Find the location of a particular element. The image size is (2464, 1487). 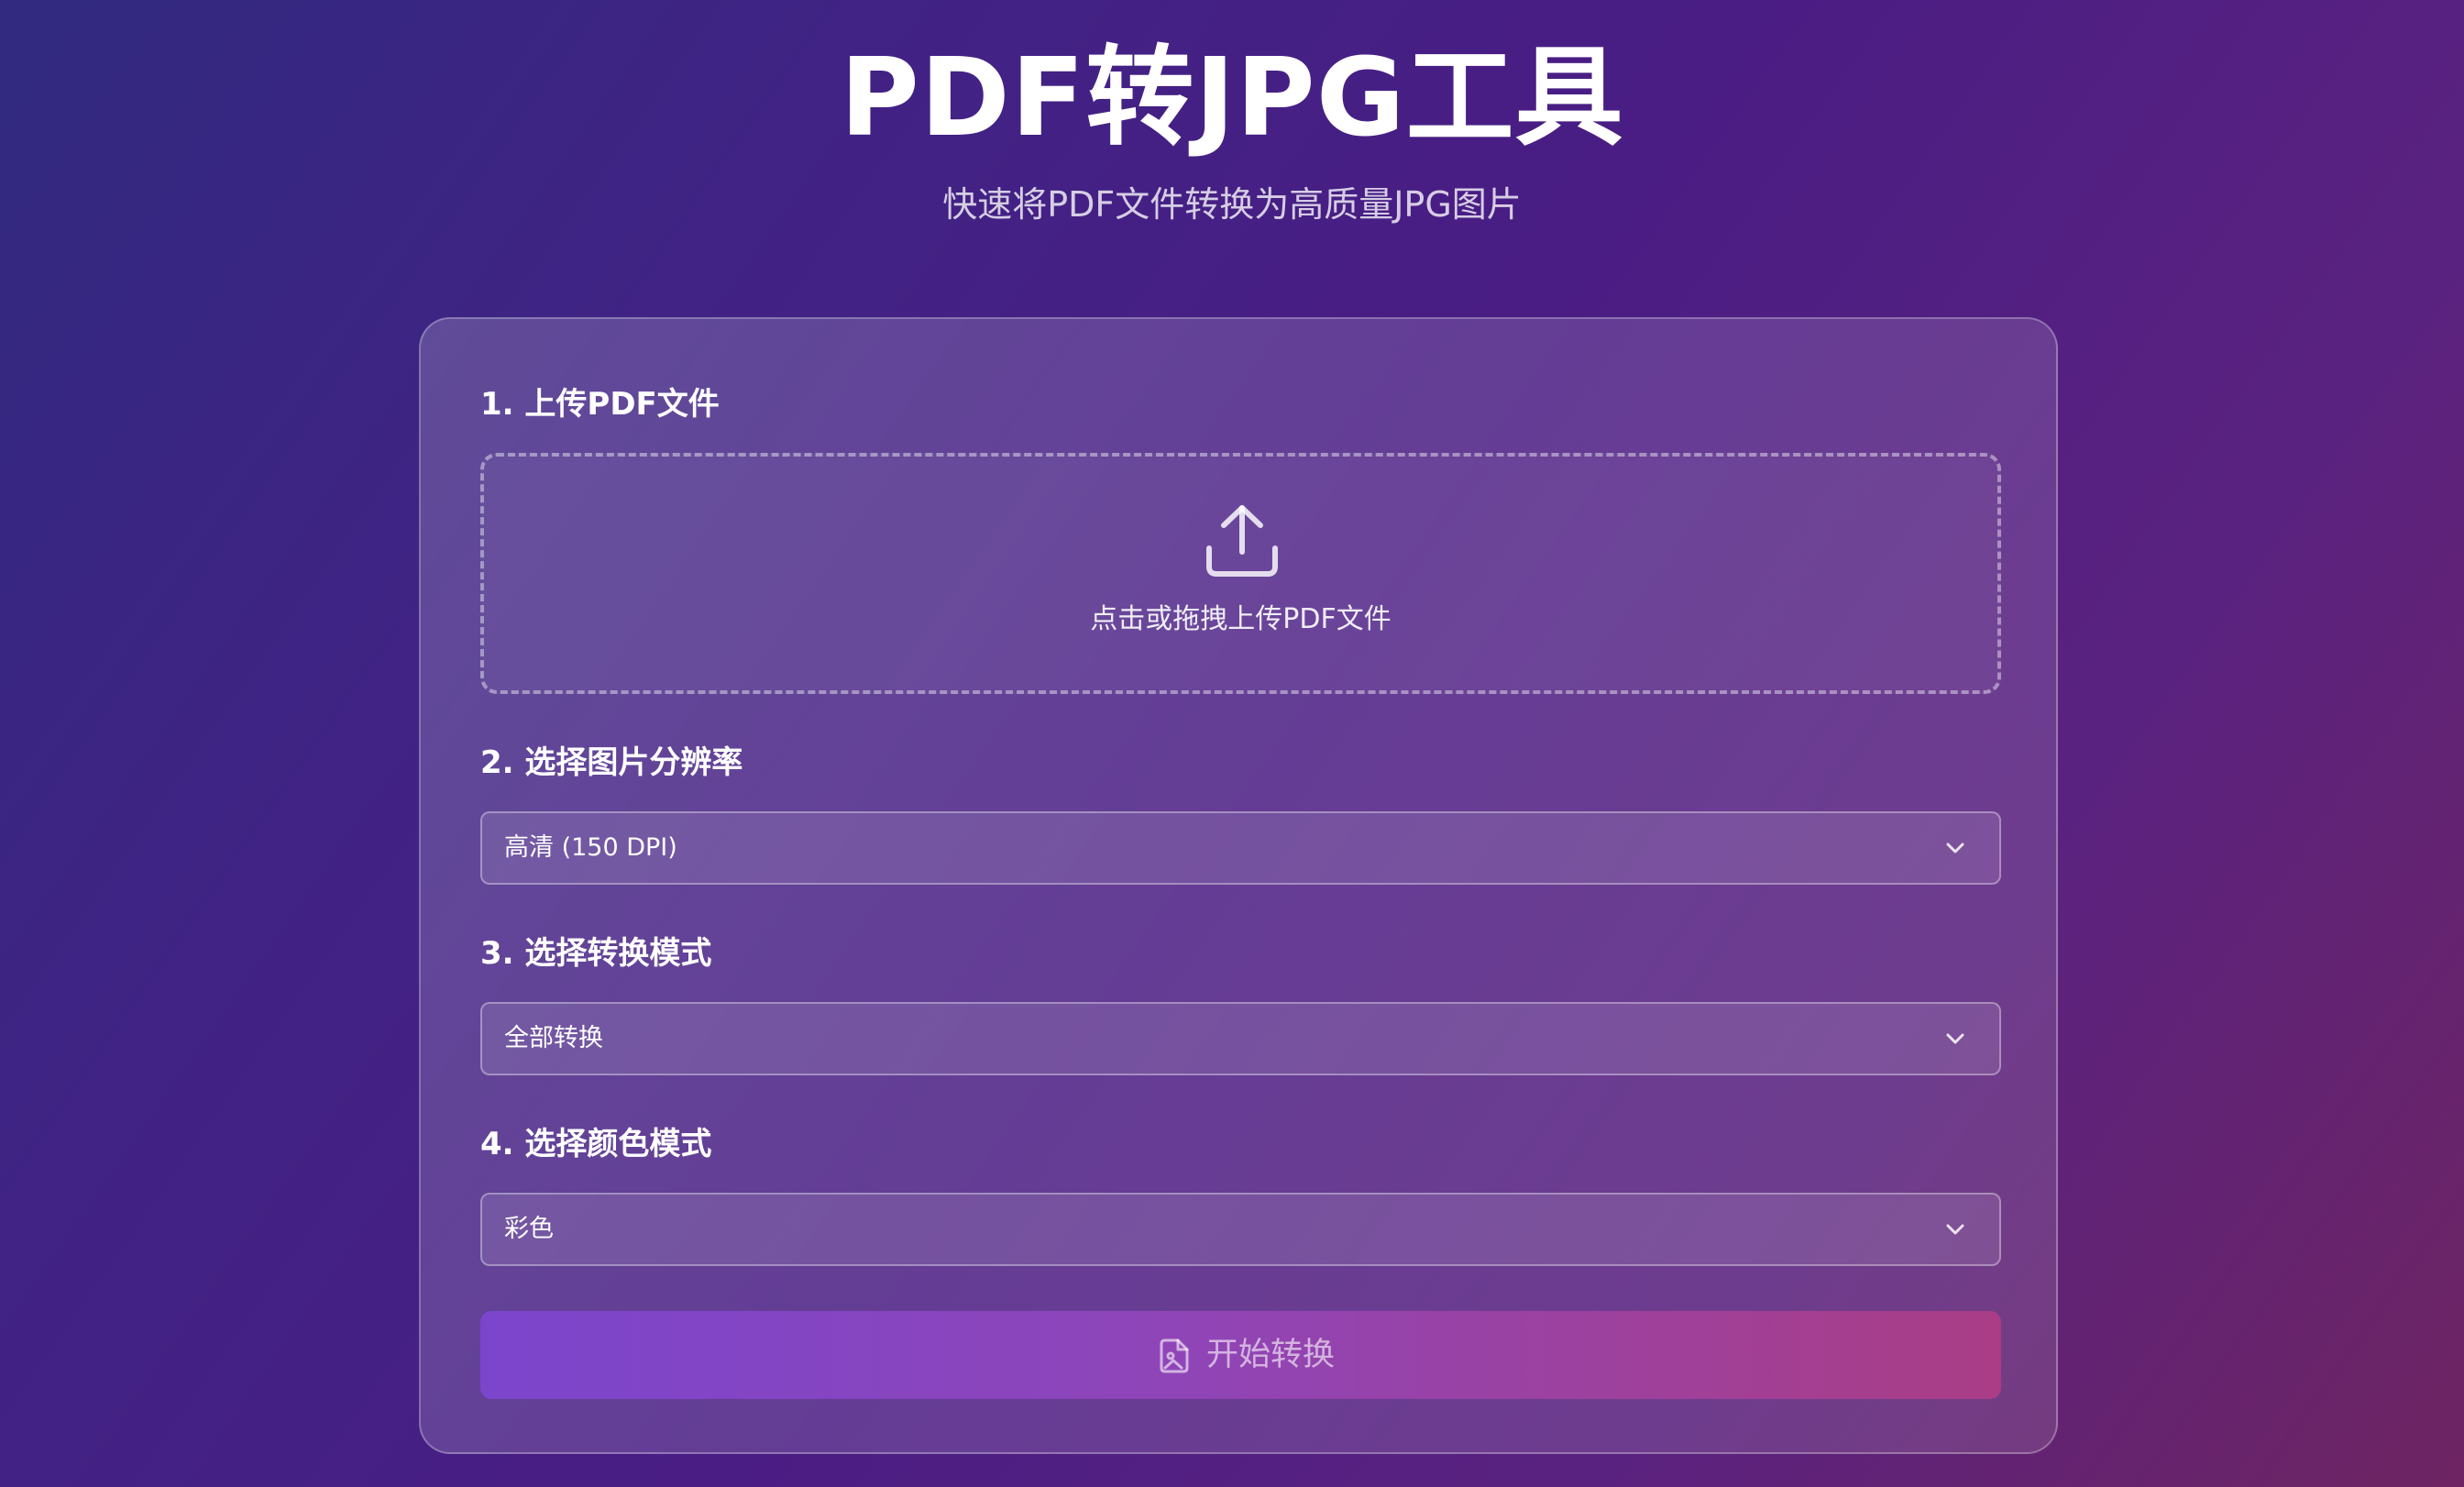

dropzone-prompt: 点击或拖拽上传PDF文件 is located at coordinates (1241, 619).